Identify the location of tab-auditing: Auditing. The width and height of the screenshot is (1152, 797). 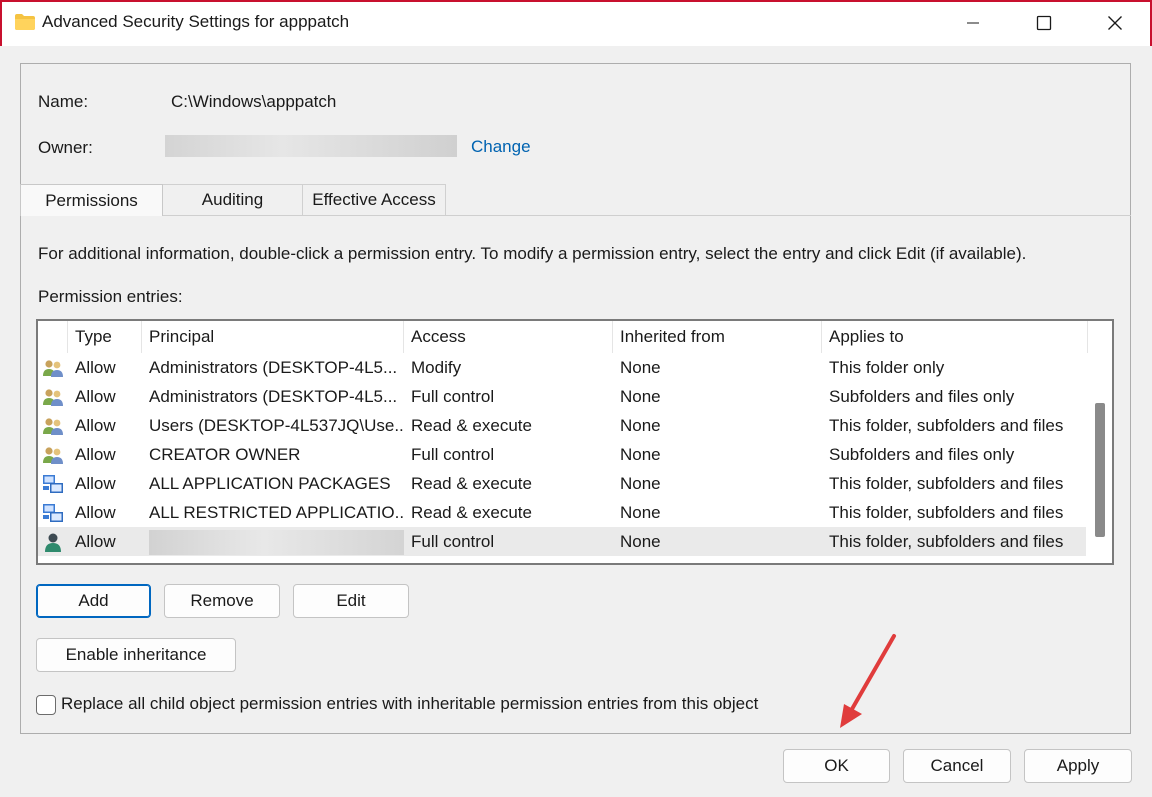
(232, 199).